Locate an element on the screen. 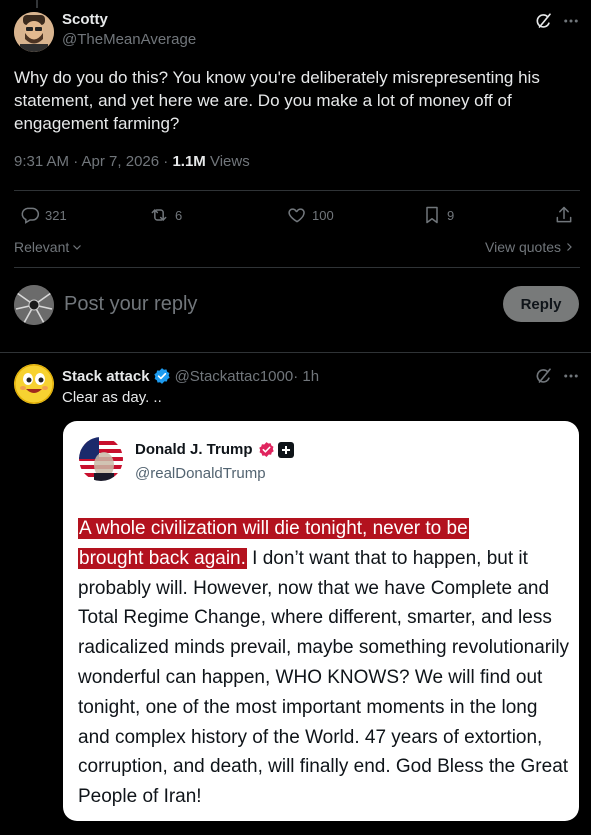  repost-count: 6 is located at coordinates (179, 215).